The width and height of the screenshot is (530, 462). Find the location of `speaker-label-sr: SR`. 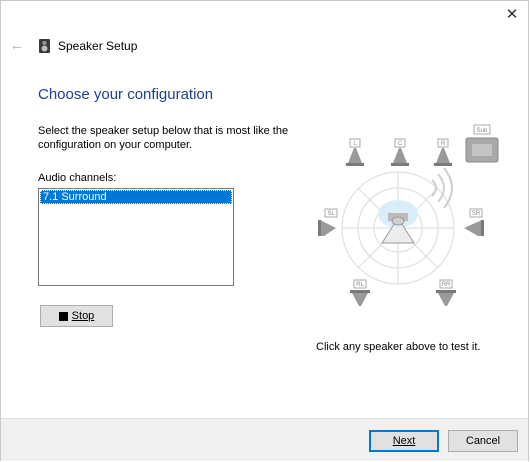

speaker-label-sr: SR is located at coordinates (476, 214).